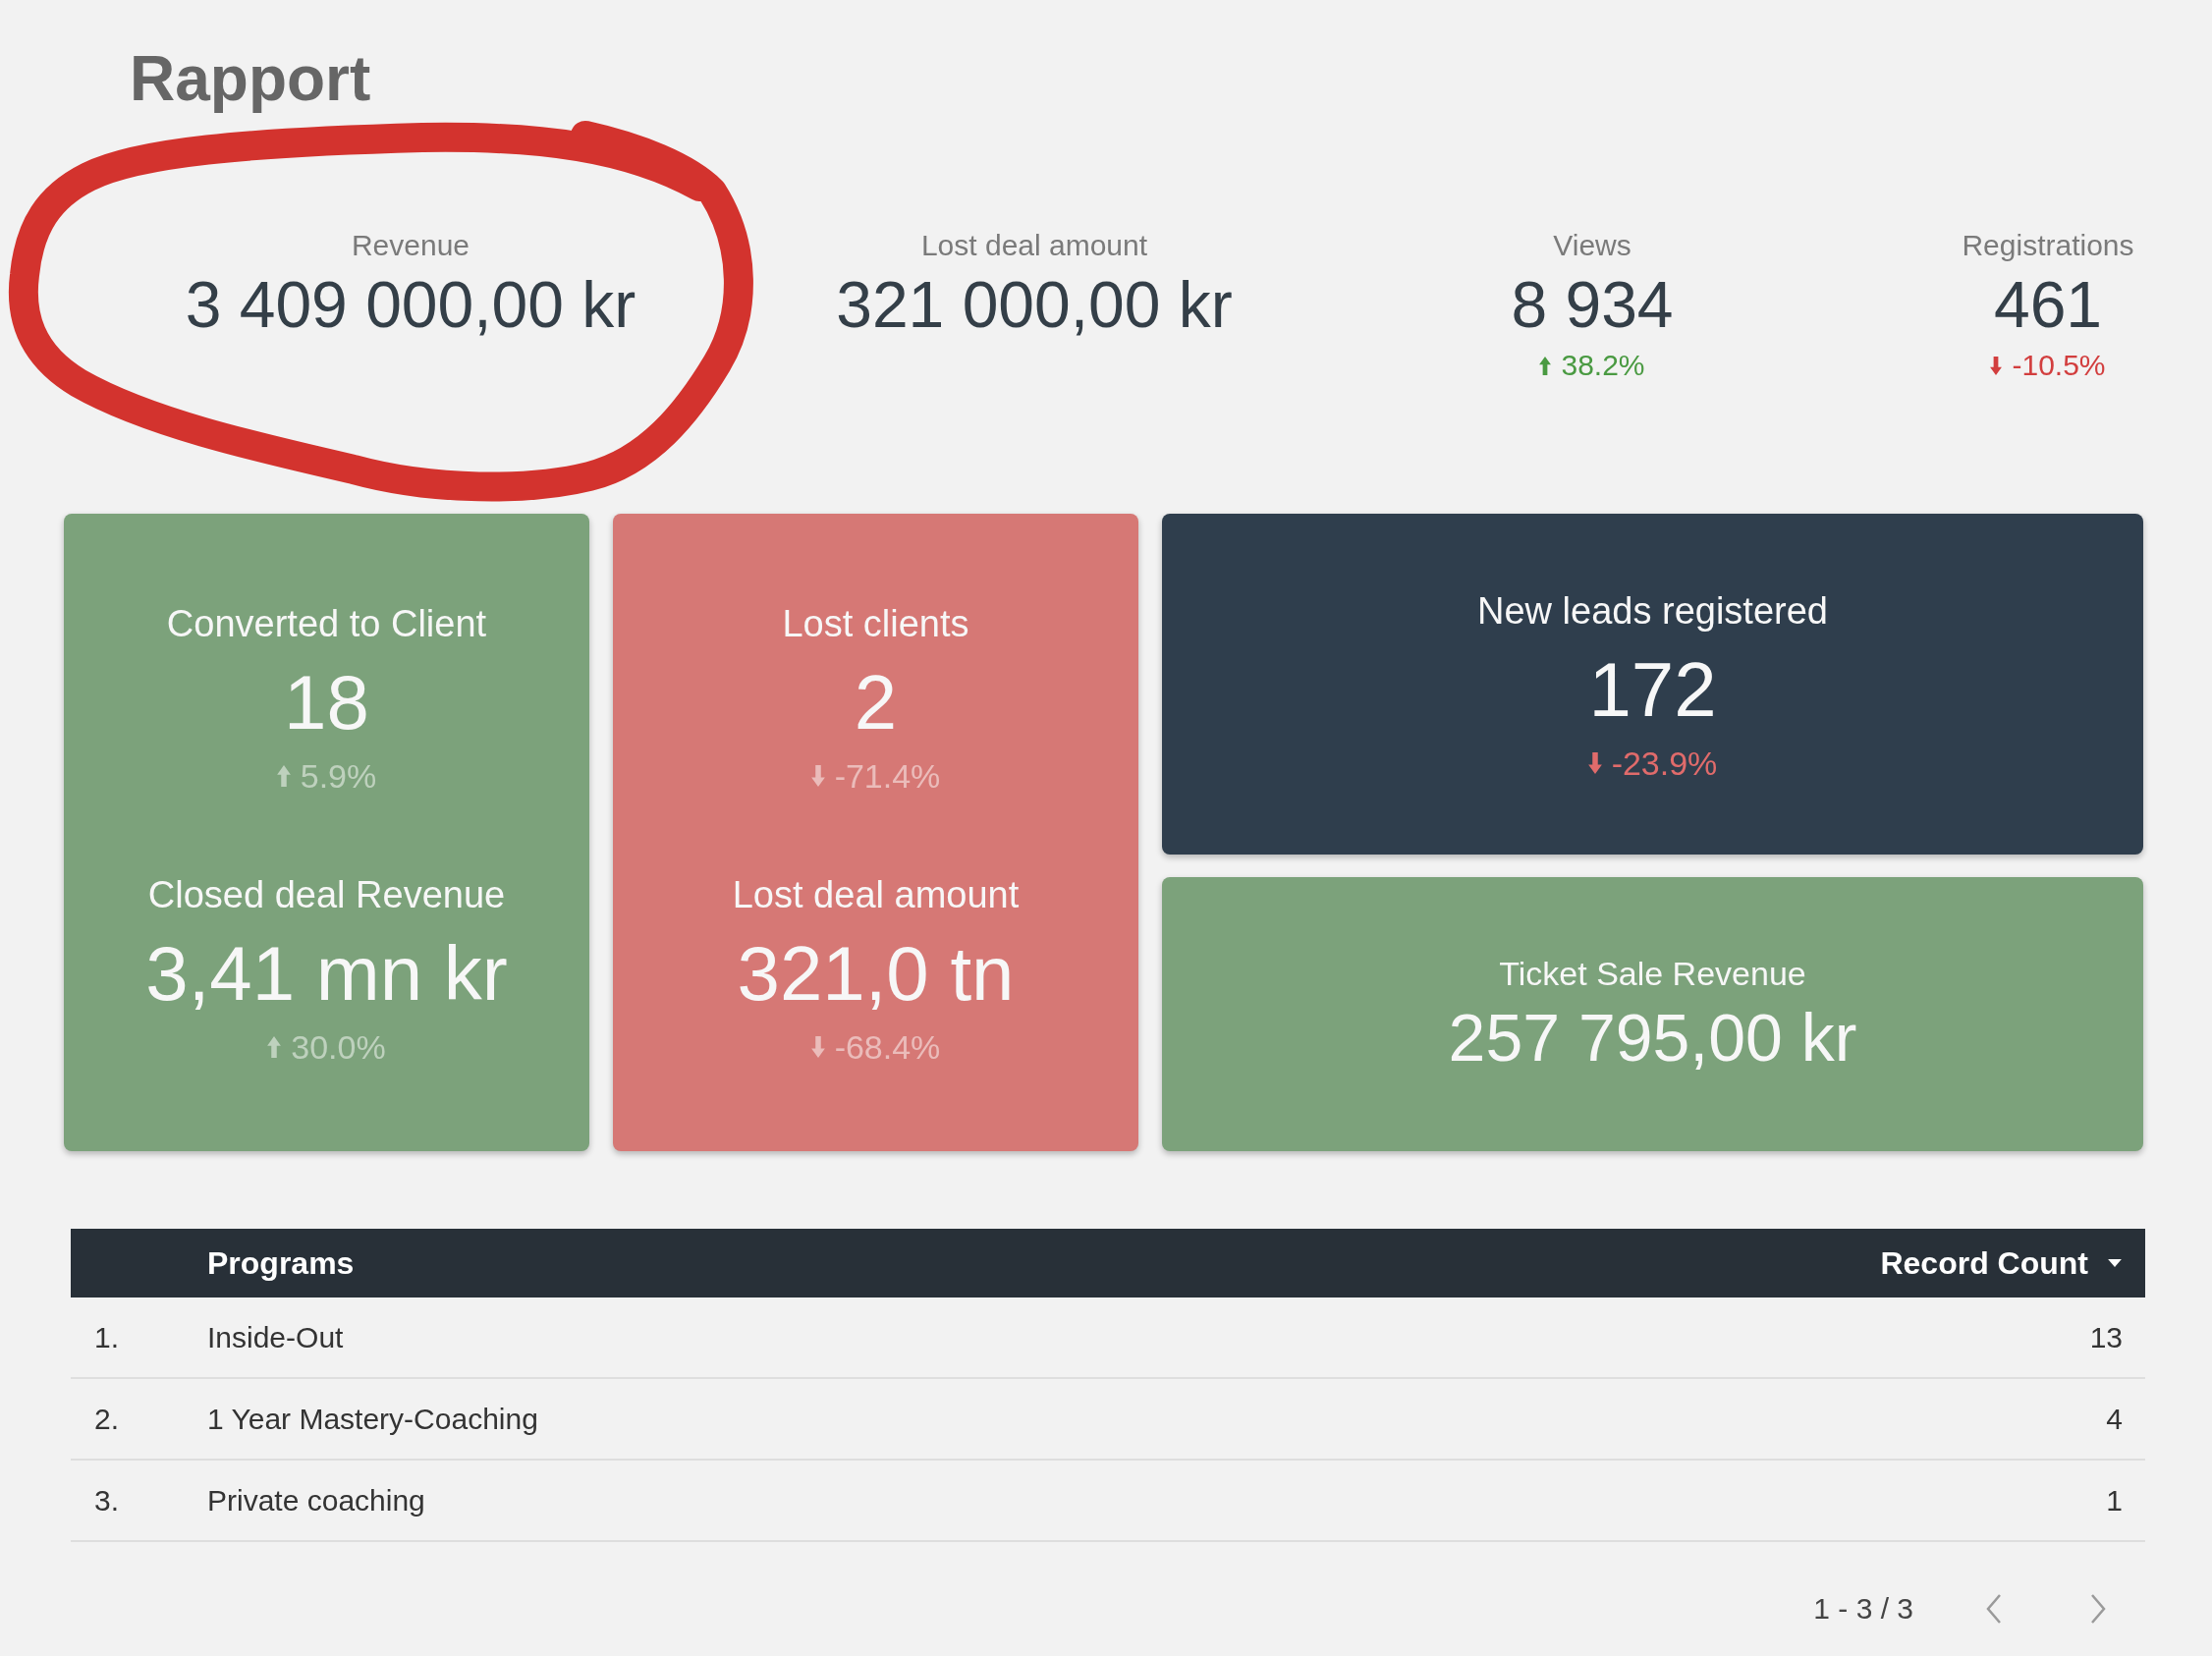 This screenshot has height=1656, width=2212. Describe the element at coordinates (2059, 365) in the screenshot. I see `change-value: -10.5%` at that location.